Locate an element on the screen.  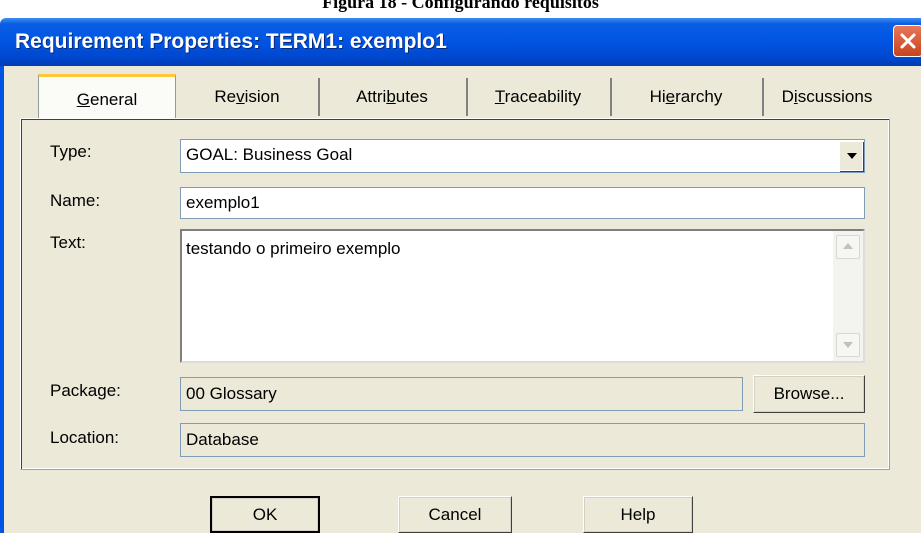
location-field: Database is located at coordinates (522, 440).